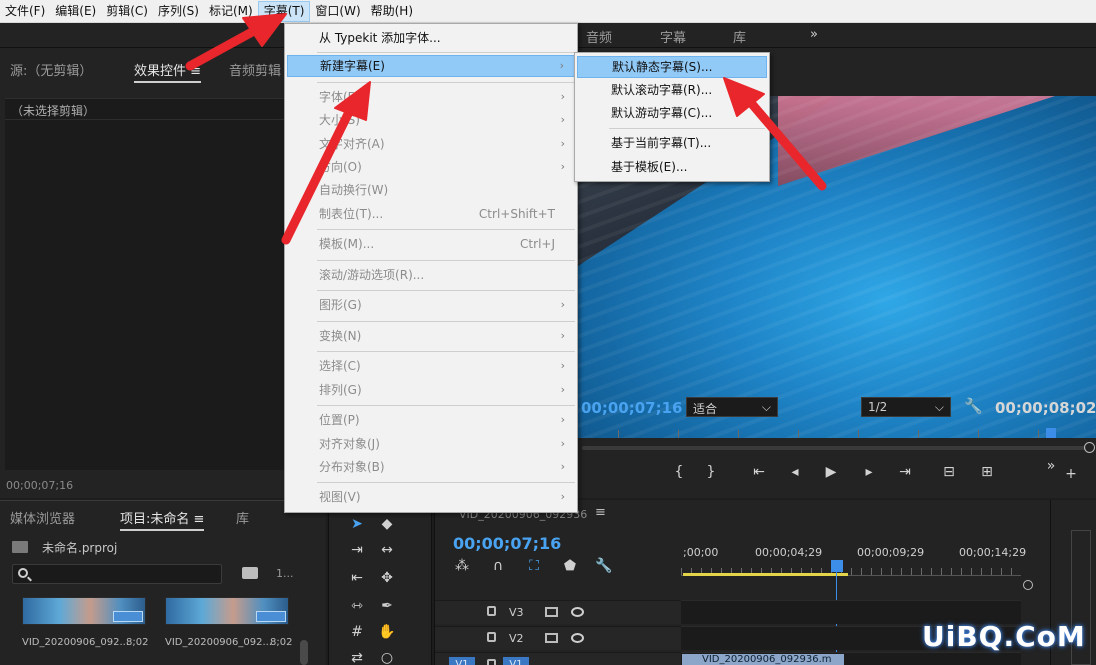  What do you see at coordinates (357, 550) in the screenshot?
I see `ripple-edit-tool-icon: ⇥` at bounding box center [357, 550].